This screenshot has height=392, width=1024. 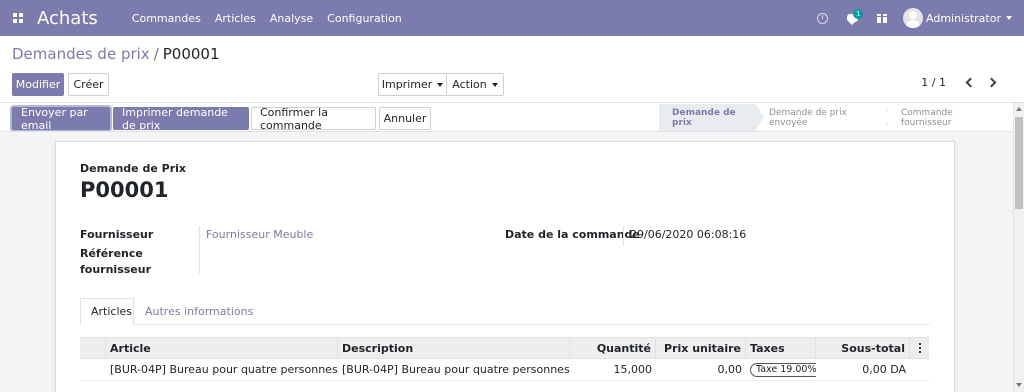 I want to click on order-date-field: 29/06/2020 06:08:16, so click(x=688, y=234).